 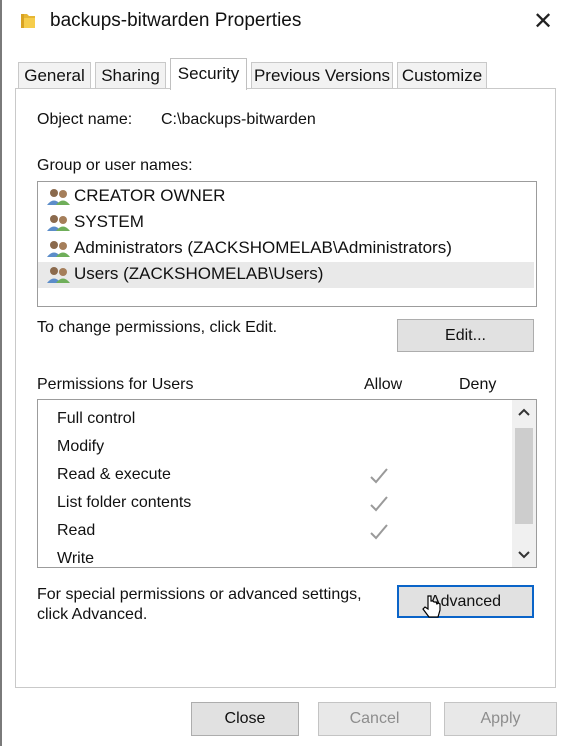 What do you see at coordinates (115, 384) in the screenshot?
I see `permissions-label: Permissions for Users` at bounding box center [115, 384].